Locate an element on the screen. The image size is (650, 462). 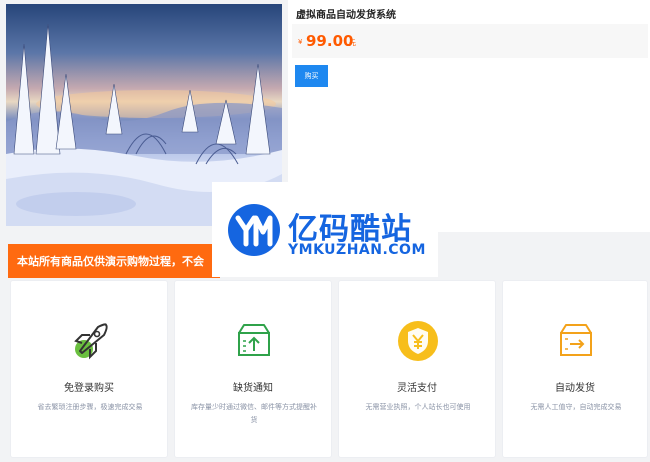
watermark: 亿码酷站 YMKUZHAN.COM is located at coordinates (325, 229).